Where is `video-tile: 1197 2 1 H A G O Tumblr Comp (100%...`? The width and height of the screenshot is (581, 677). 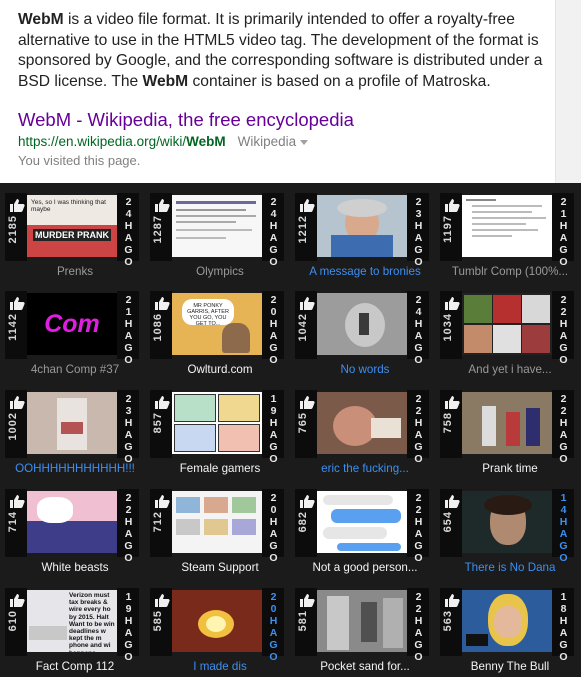 video-tile: 1197 2 1 H A G O Tumblr Comp (100%... is located at coordinates (510, 240).